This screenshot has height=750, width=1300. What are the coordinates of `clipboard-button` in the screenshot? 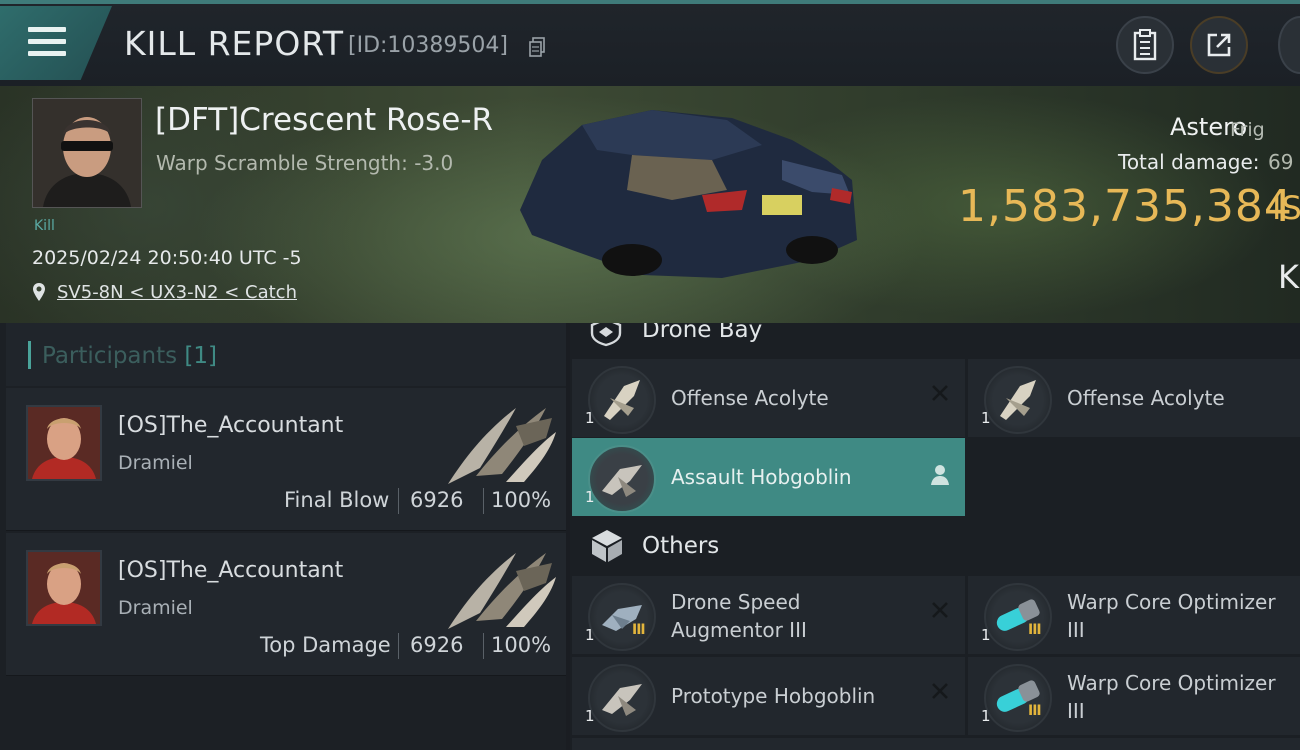 It's located at (1145, 45).